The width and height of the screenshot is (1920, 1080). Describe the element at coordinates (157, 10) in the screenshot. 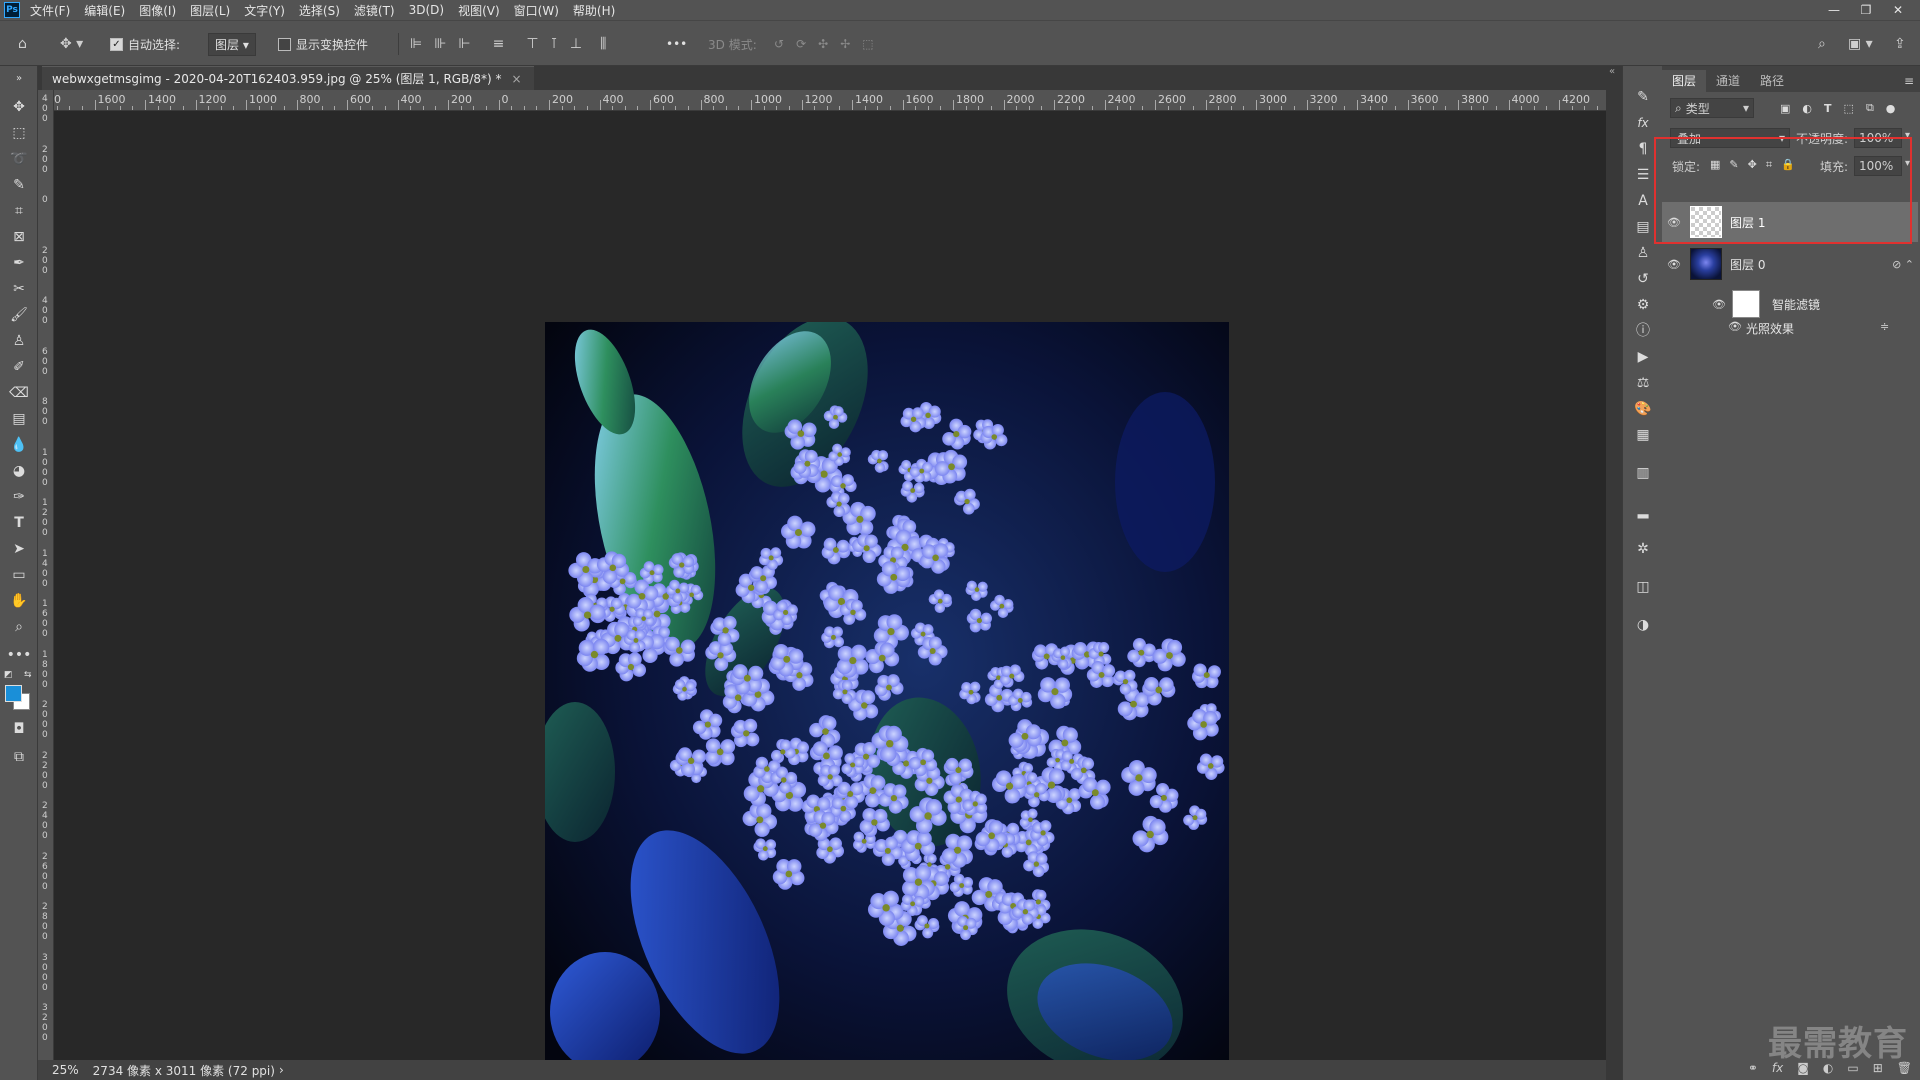

I see `menu-image: 图像(I)` at that location.